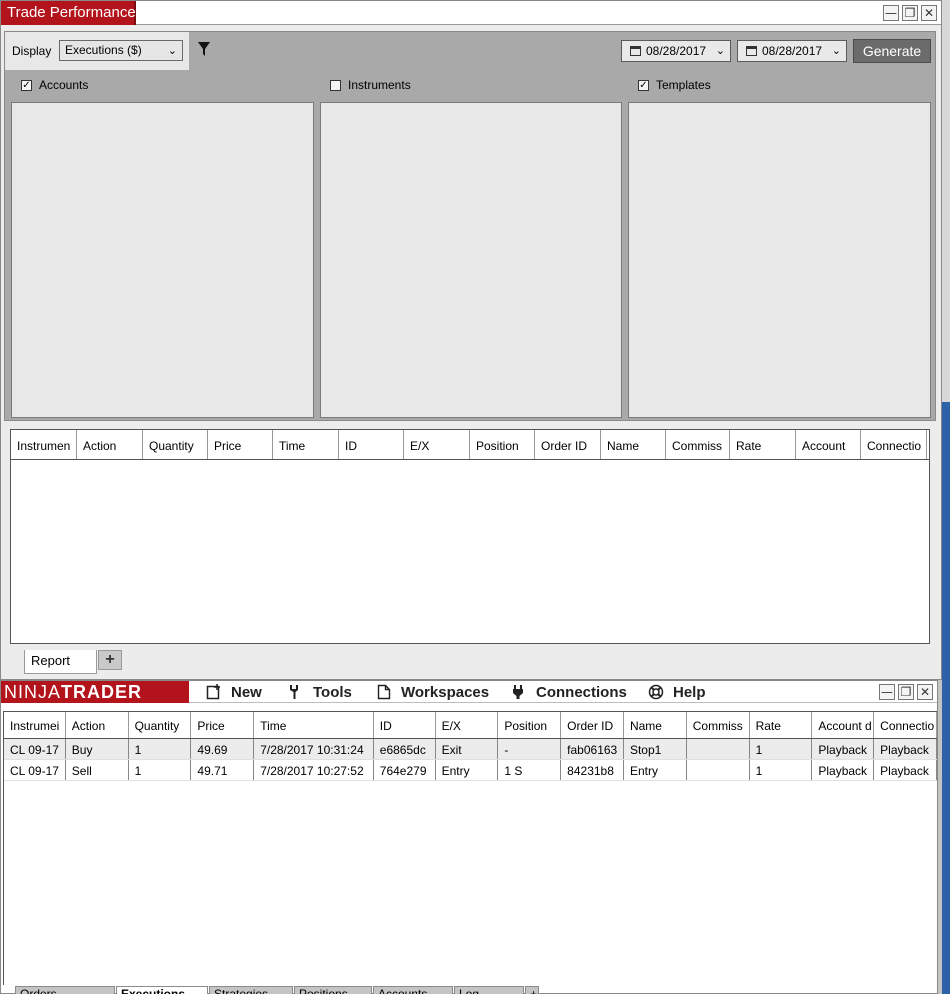  What do you see at coordinates (905, 725) in the screenshot?
I see `execution-column-header: Connectio` at bounding box center [905, 725].